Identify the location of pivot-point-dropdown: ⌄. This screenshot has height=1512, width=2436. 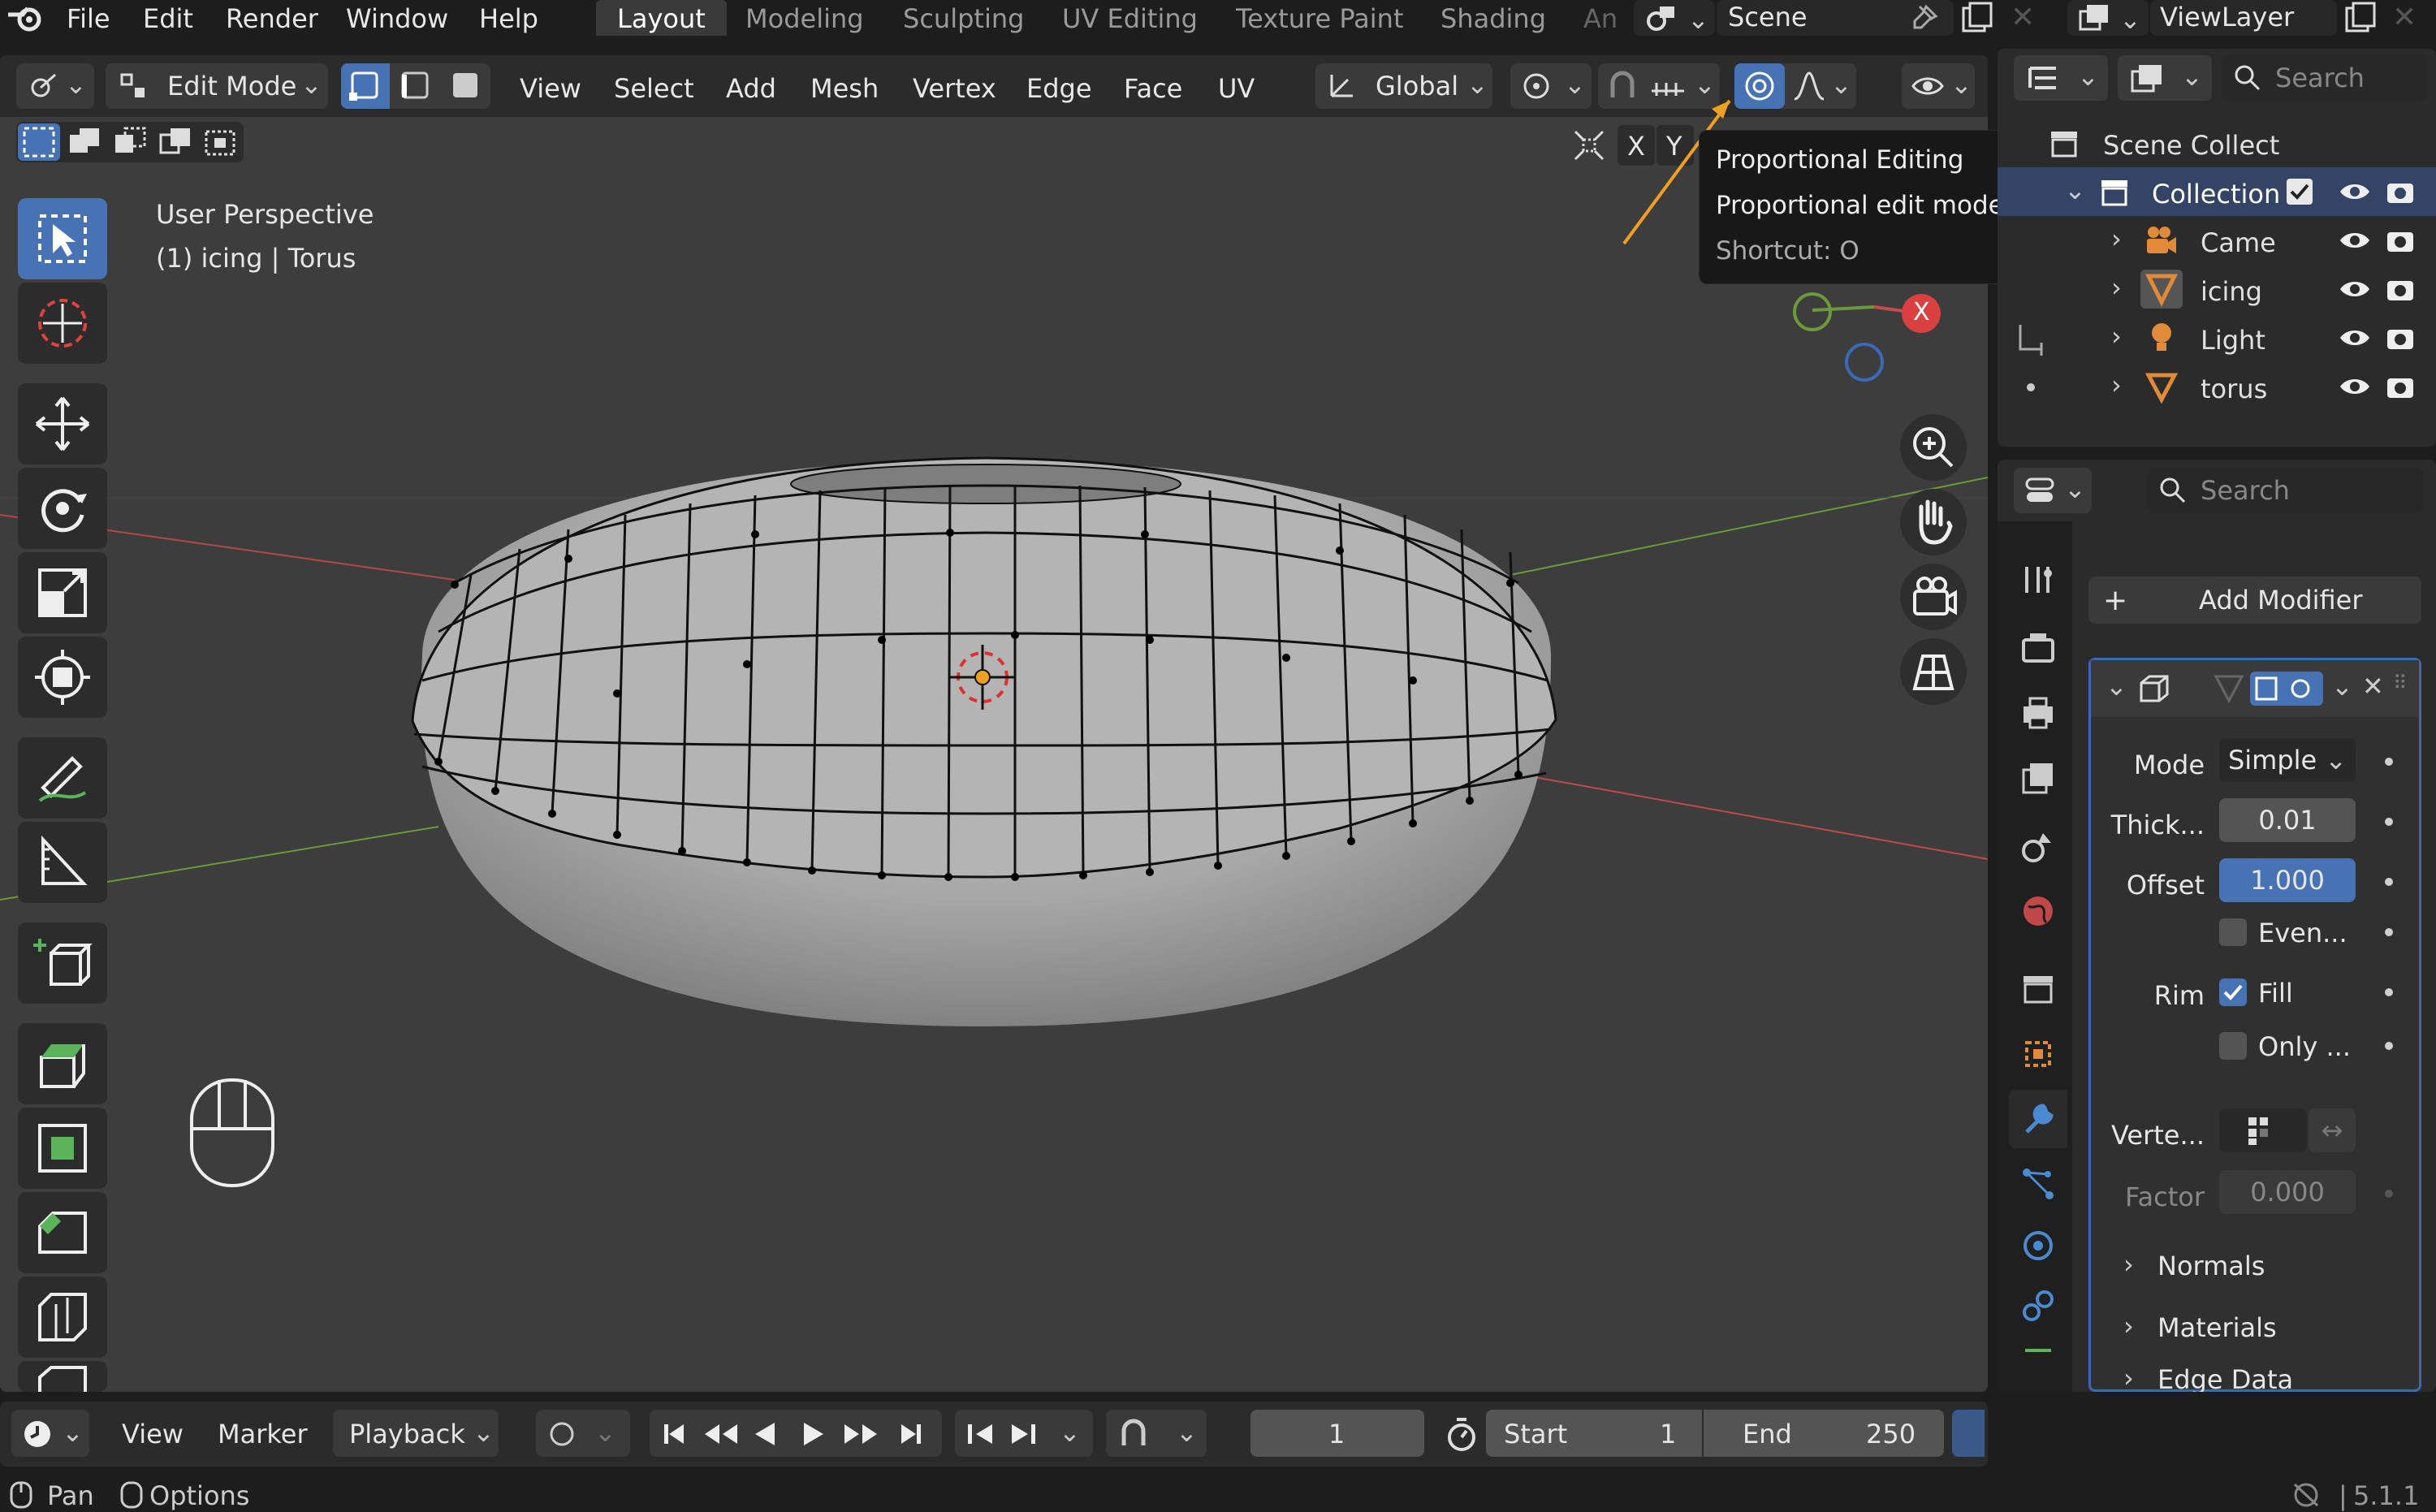
(1551, 86).